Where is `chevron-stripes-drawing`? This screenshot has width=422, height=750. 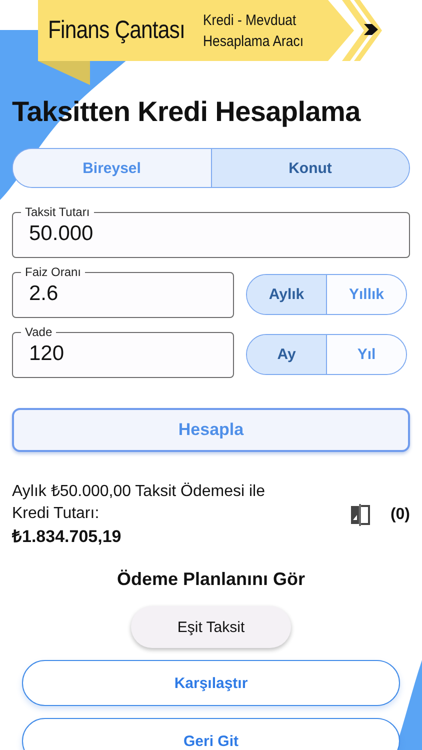 chevron-stripes-drawing is located at coordinates (362, 30).